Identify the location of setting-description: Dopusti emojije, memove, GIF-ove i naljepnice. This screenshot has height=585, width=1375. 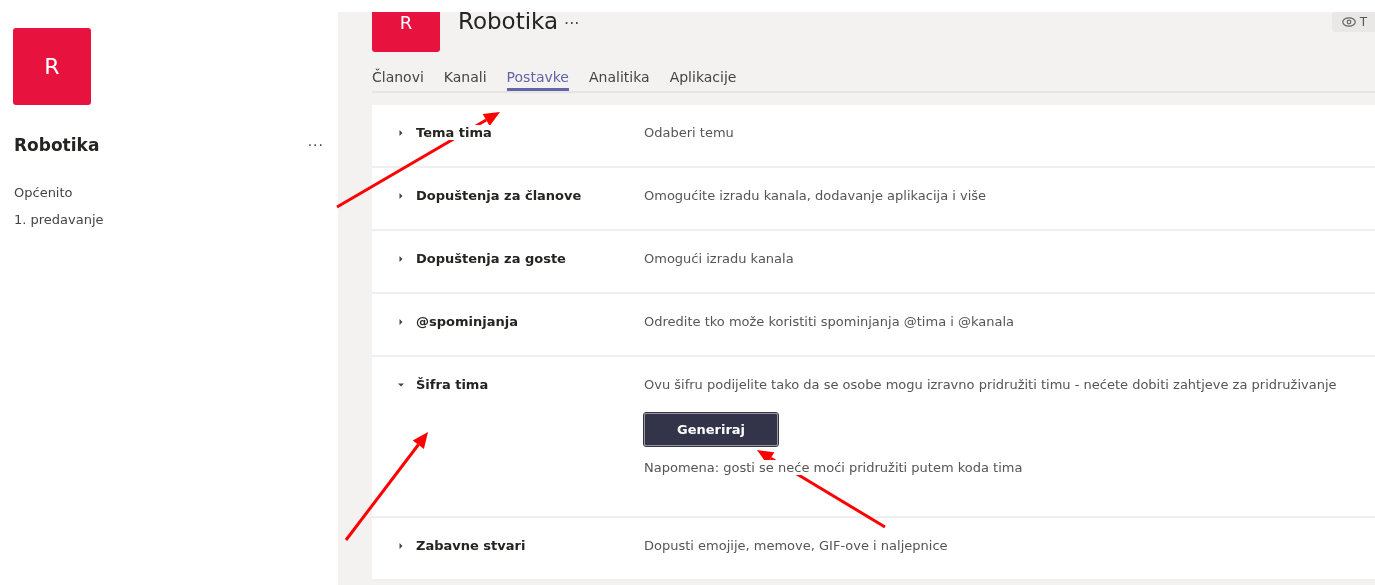
(796, 545).